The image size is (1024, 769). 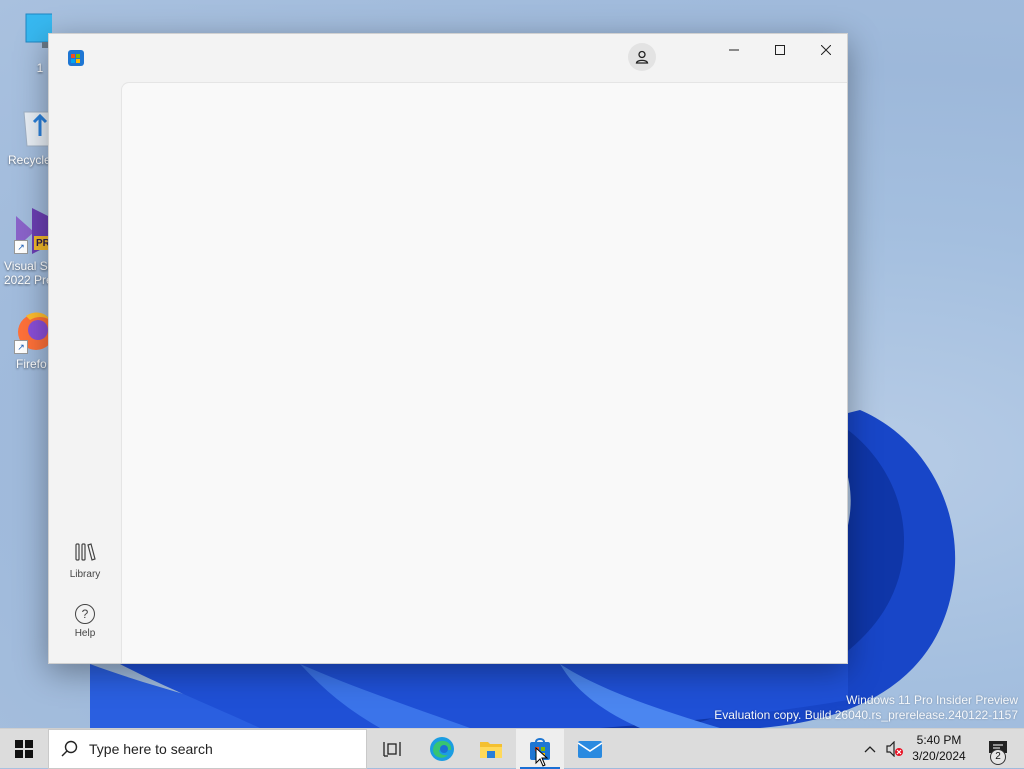 I want to click on edge-icon, so click(x=442, y=749).